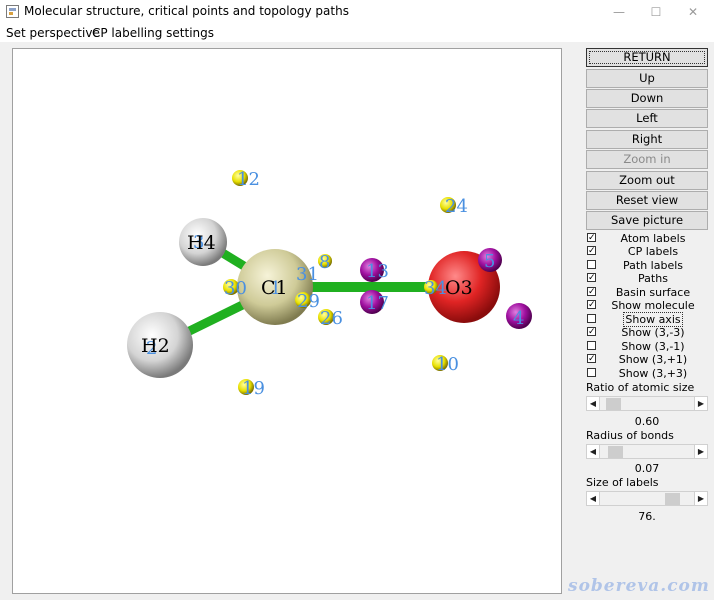  Describe the element at coordinates (201, 243) in the screenshot. I see `atom-label-h4: H4` at that location.